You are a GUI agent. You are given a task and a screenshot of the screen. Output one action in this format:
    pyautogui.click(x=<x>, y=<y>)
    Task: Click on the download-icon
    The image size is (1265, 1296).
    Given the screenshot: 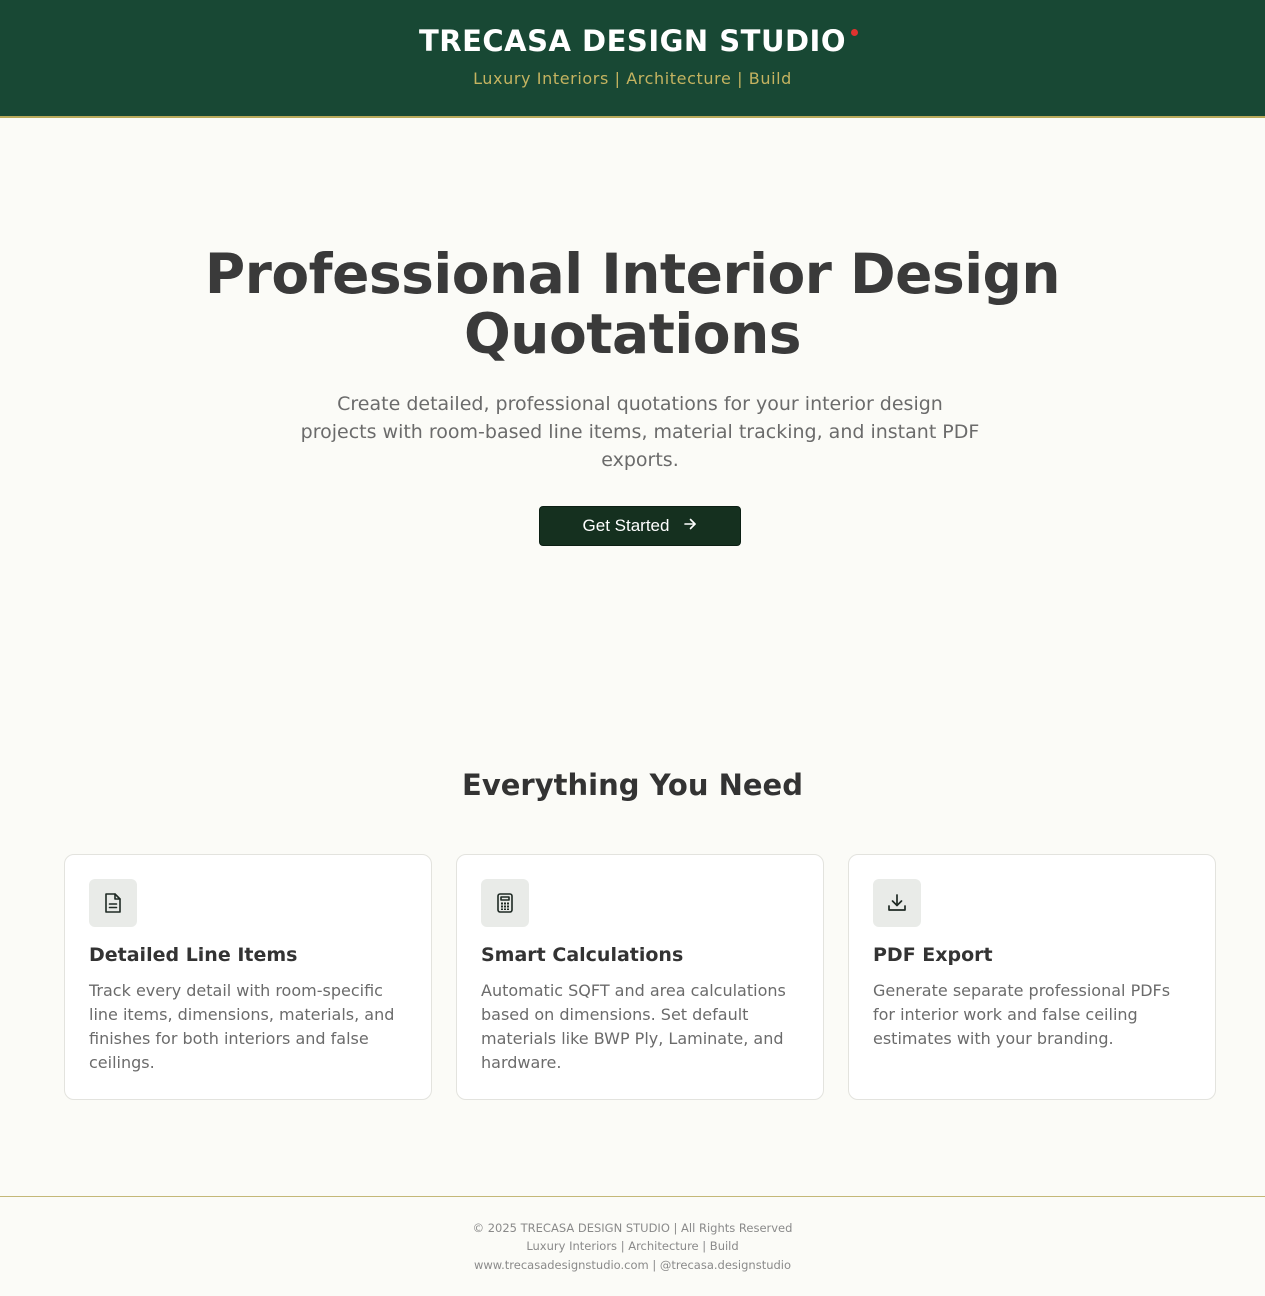 What is the action you would take?
    pyautogui.click(x=897, y=903)
    